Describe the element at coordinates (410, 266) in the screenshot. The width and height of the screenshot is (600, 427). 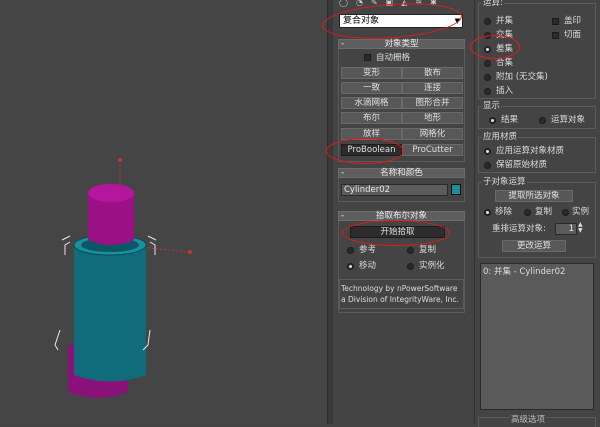
I see `instance-radio` at that location.